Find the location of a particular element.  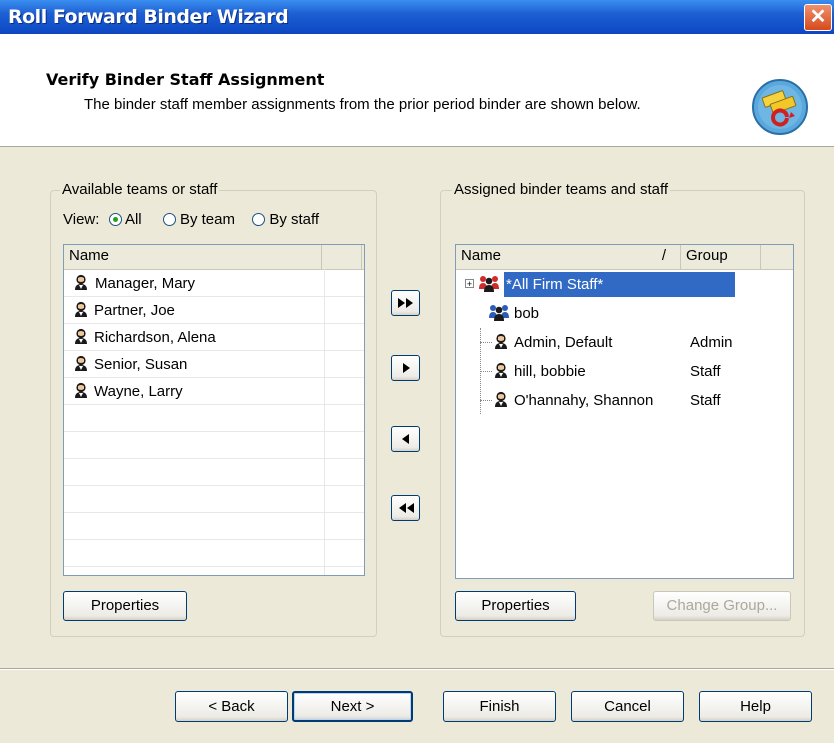

binder-rollforward-icon is located at coordinates (780, 107).